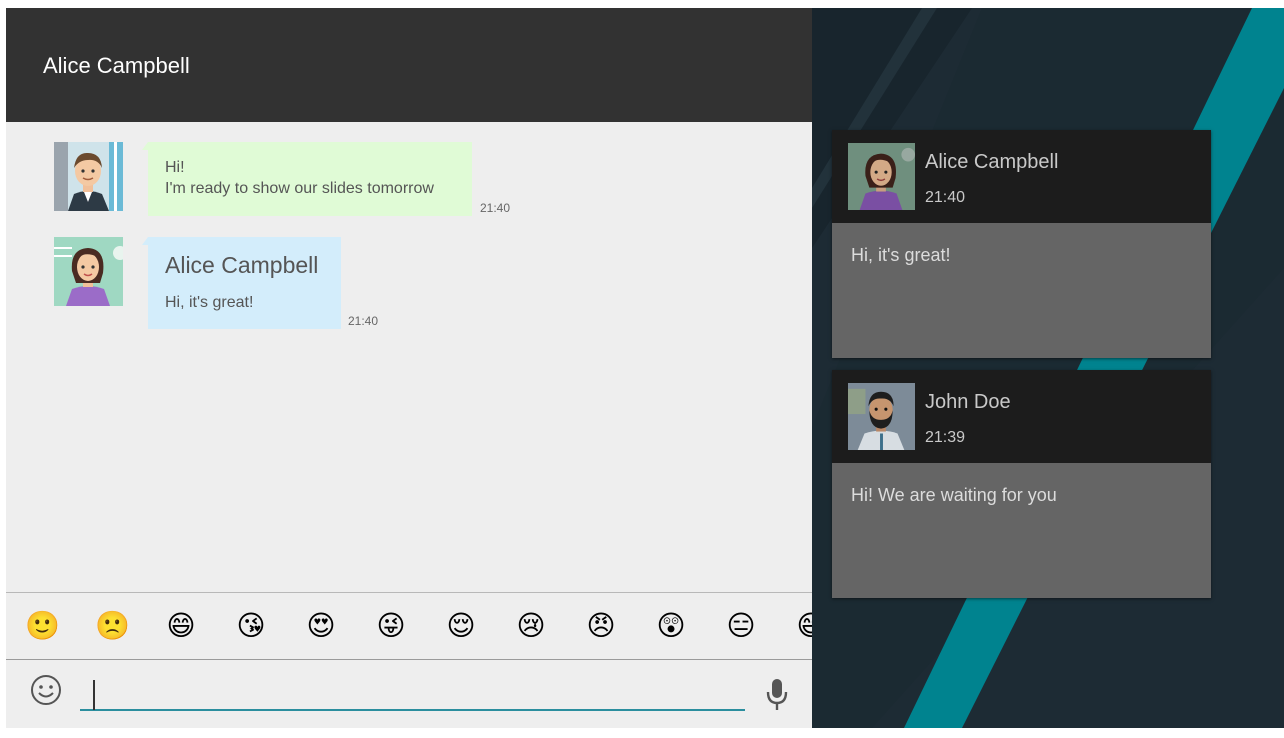  I want to click on emoji-expressionless-icon: 😑, so click(741, 626).